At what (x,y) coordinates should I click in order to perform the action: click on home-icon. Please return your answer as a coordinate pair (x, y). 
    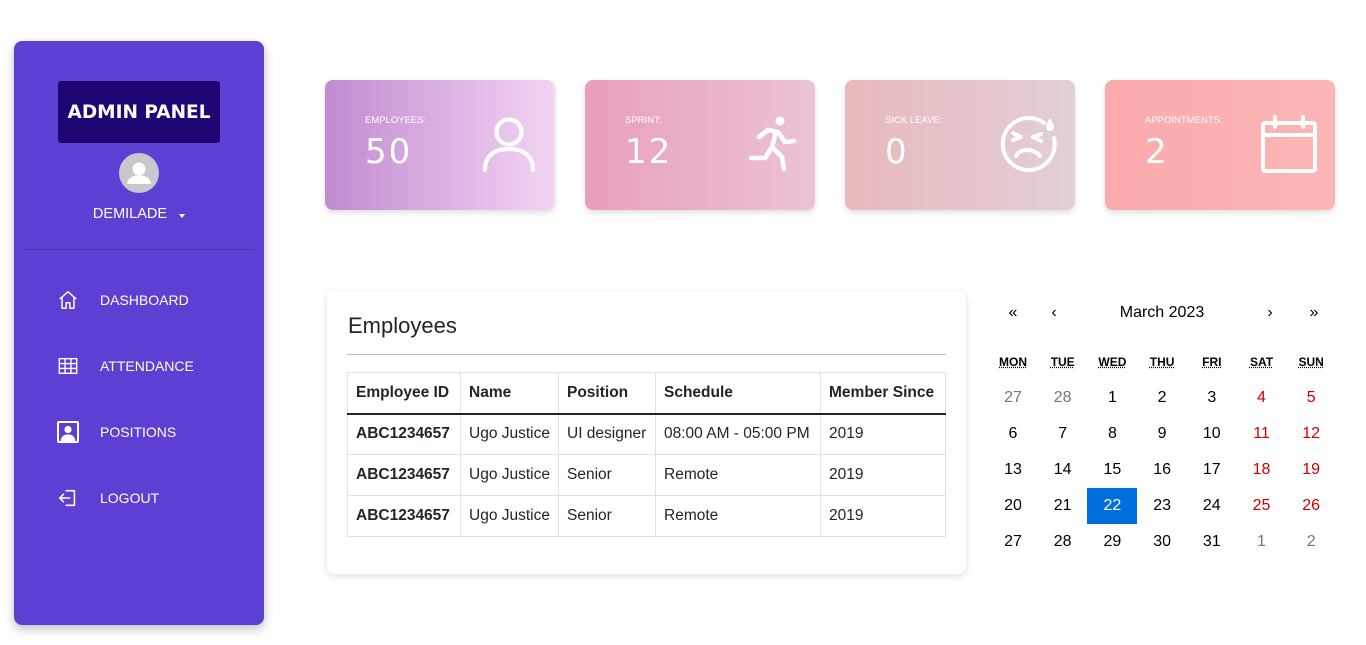
    Looking at the image, I should click on (68, 300).